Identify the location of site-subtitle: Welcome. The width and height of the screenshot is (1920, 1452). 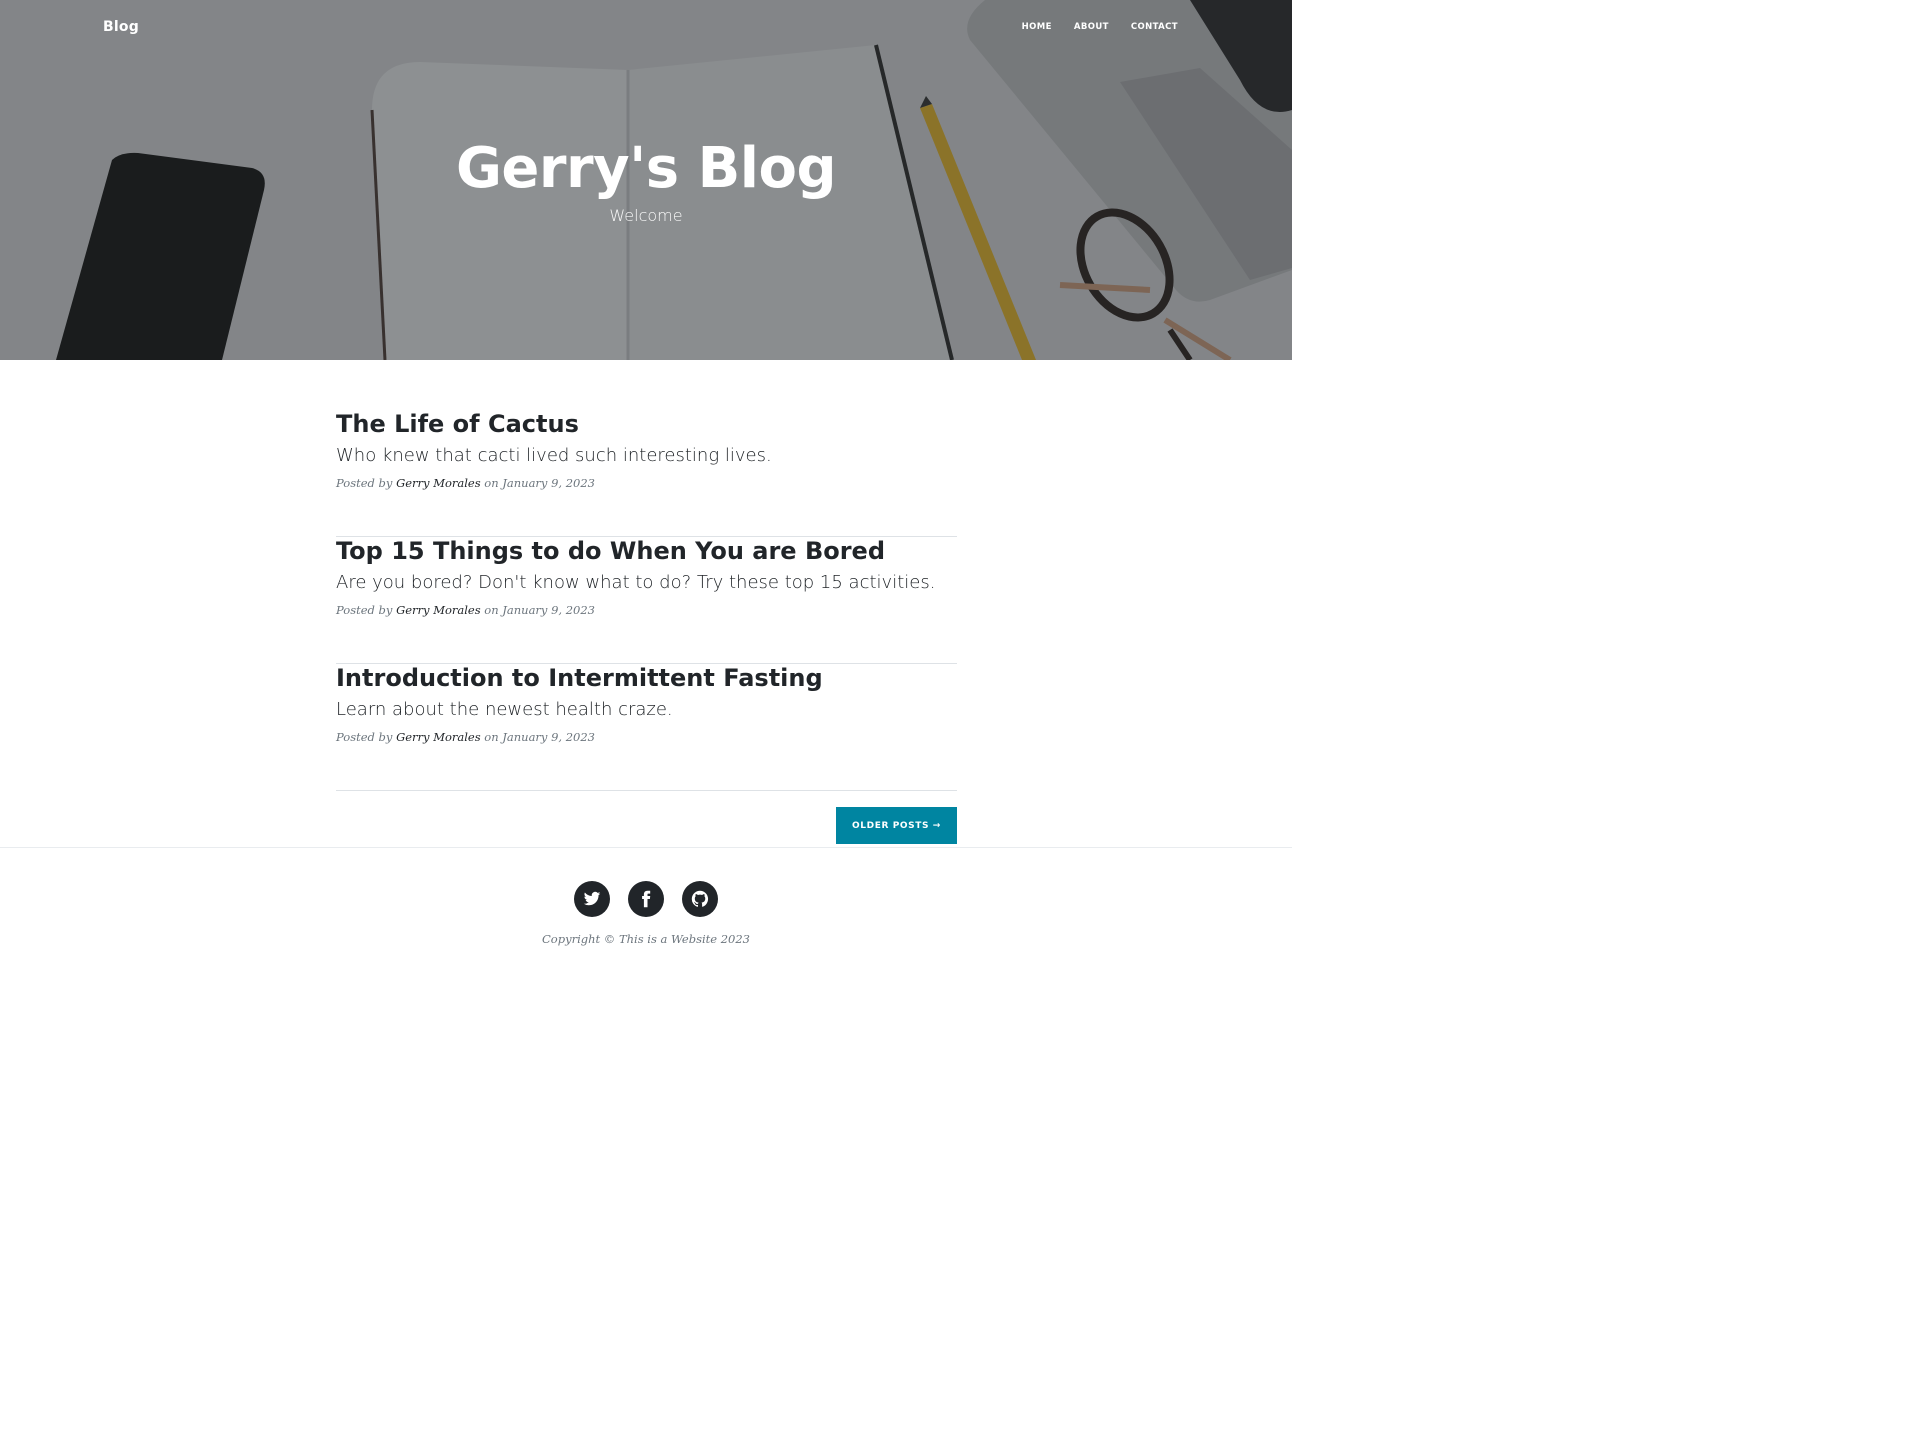
(646, 215).